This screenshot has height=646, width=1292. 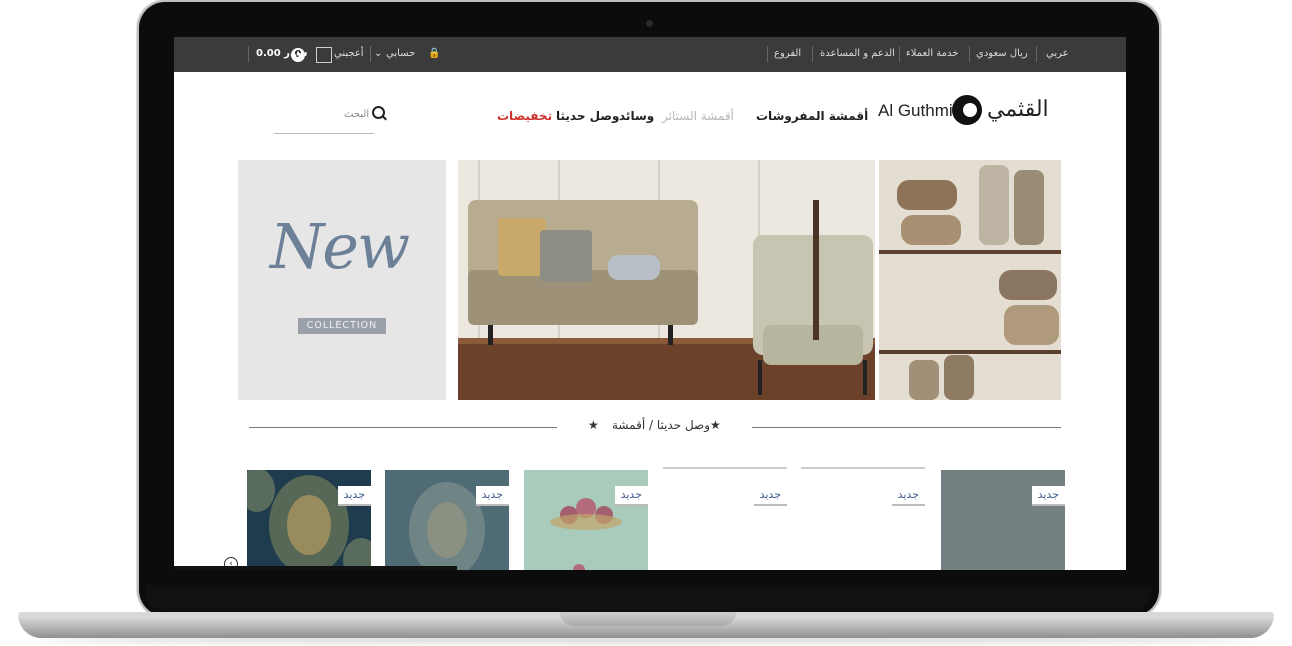 I want to click on branches-link: الفروع, so click(x=787, y=53).